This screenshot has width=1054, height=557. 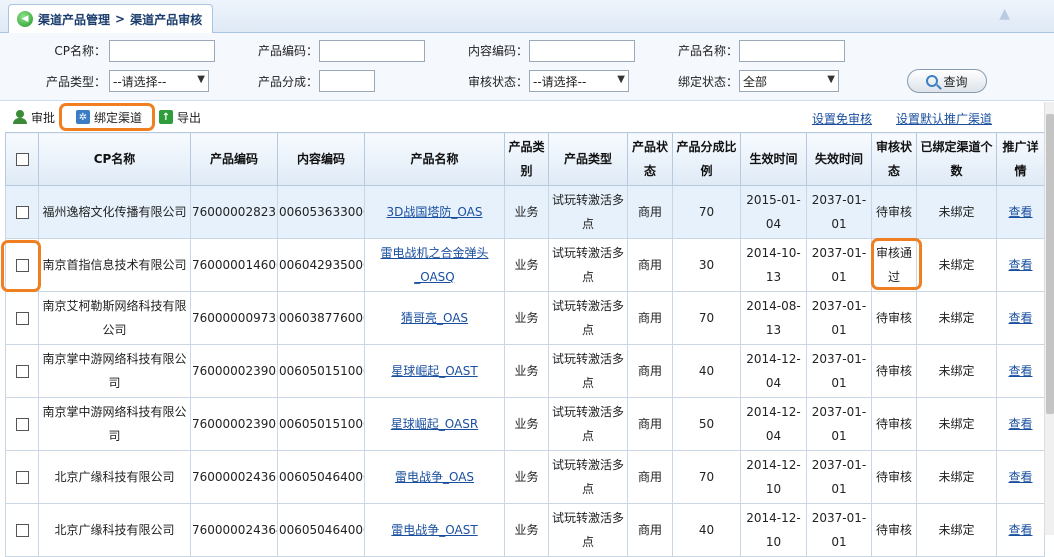 I want to click on chevron-down-icon: ▼, so click(x=201, y=79).